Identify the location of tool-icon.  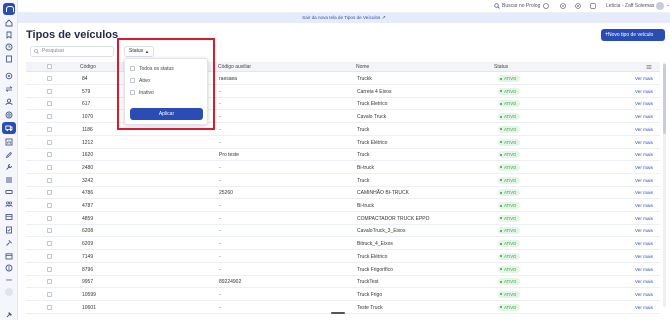
(9, 243).